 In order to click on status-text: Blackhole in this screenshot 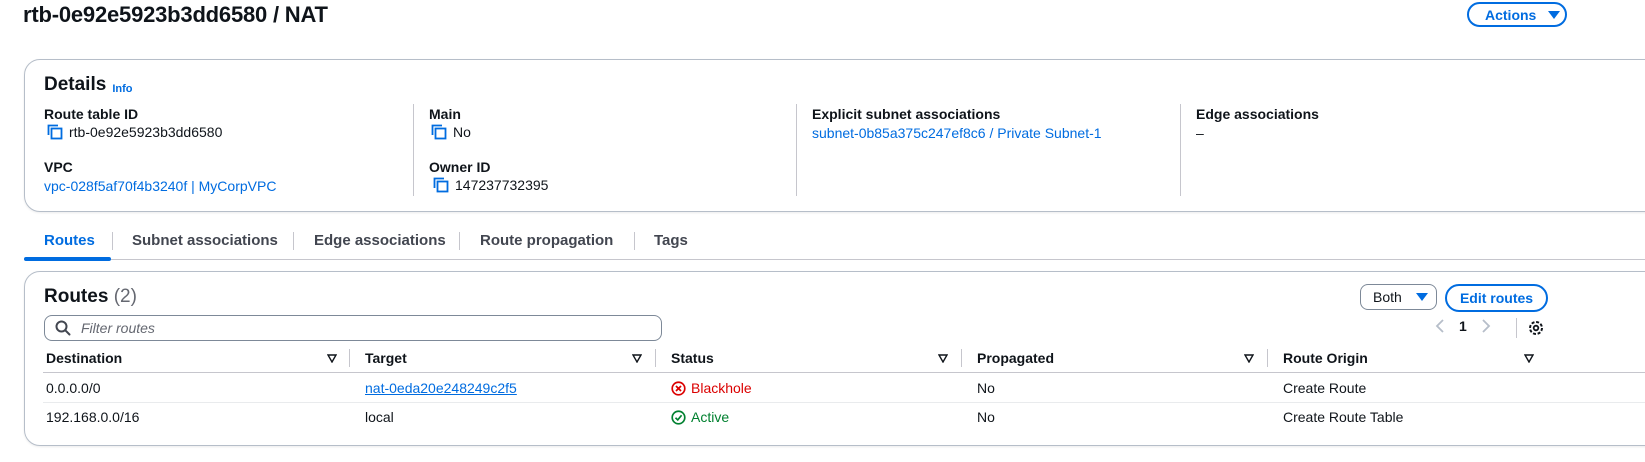, I will do `click(721, 388)`.